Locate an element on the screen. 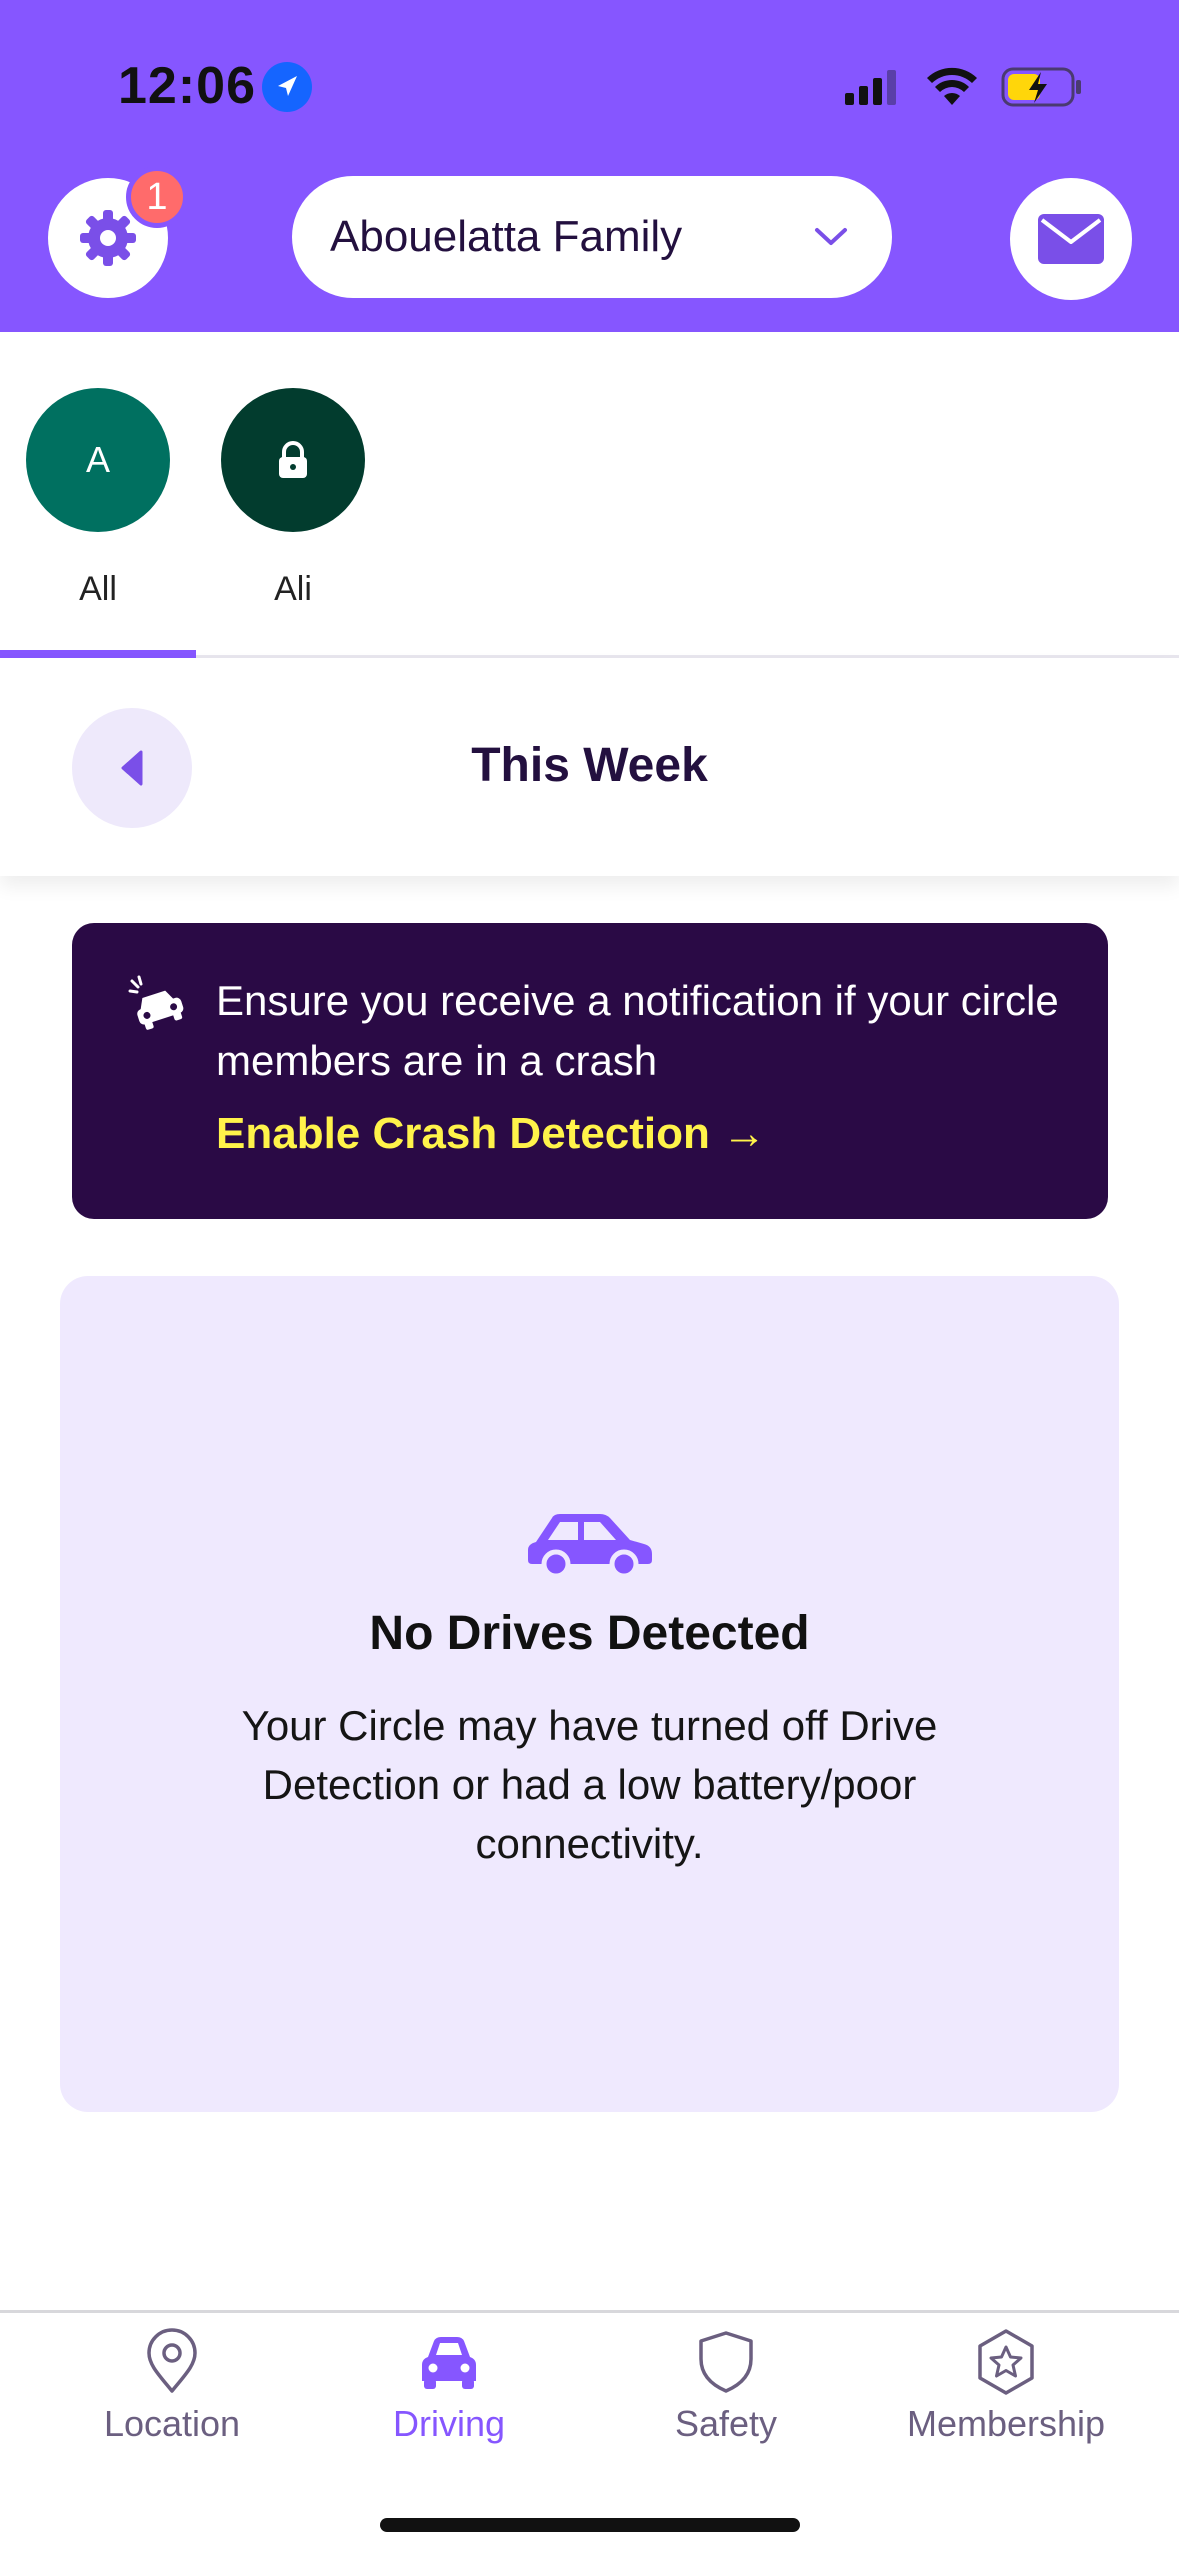  member-all: A All is located at coordinates (98, 498).